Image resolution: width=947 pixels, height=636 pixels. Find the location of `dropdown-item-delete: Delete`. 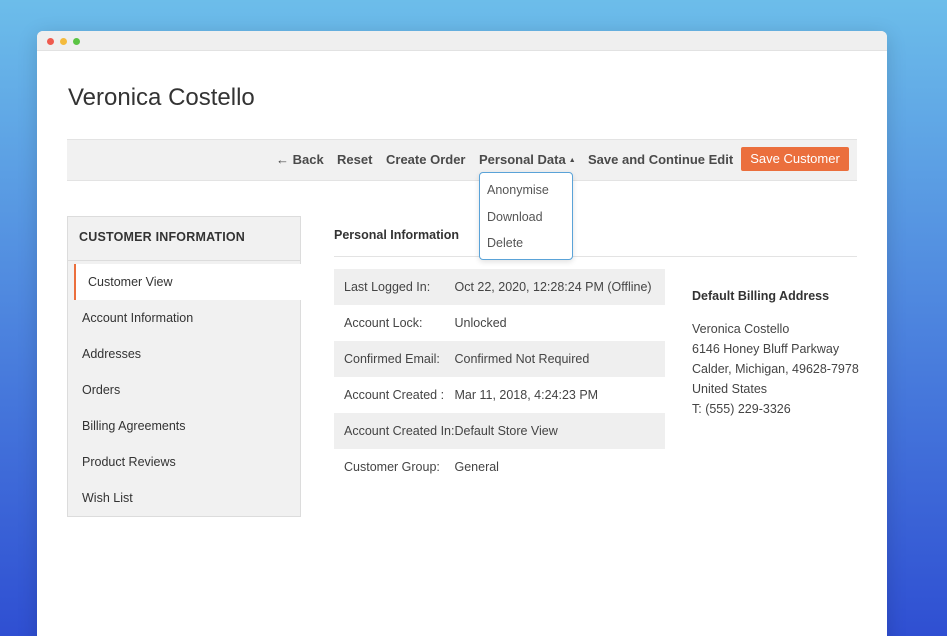

dropdown-item-delete: Delete is located at coordinates (526, 245).